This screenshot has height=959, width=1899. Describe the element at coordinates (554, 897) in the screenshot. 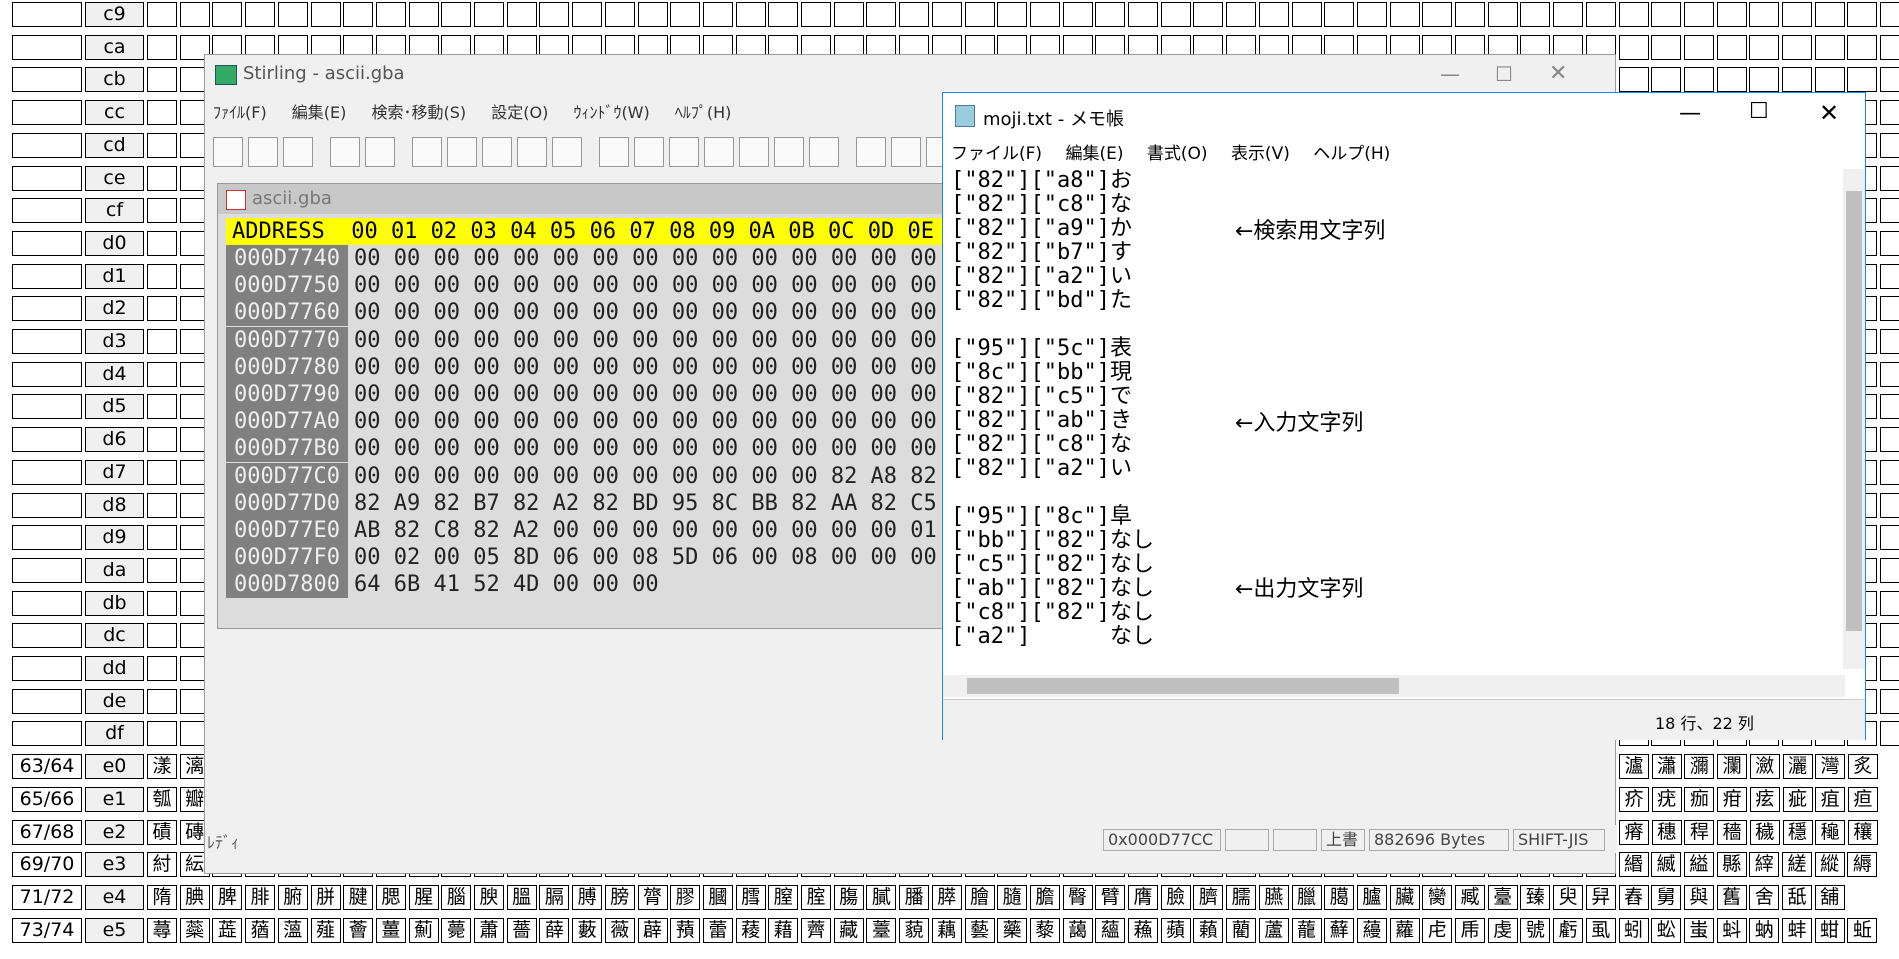

I see `kanji-cell: 膈` at that location.